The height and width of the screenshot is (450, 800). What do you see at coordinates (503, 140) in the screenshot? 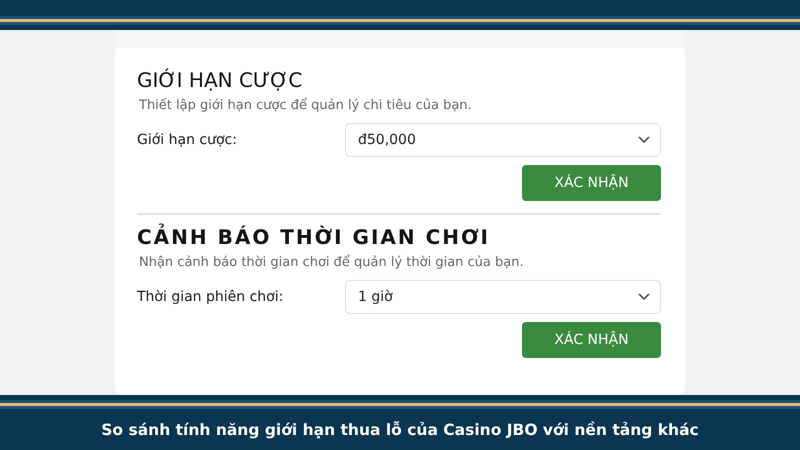
I see `dropdown-field: đ50,000` at bounding box center [503, 140].